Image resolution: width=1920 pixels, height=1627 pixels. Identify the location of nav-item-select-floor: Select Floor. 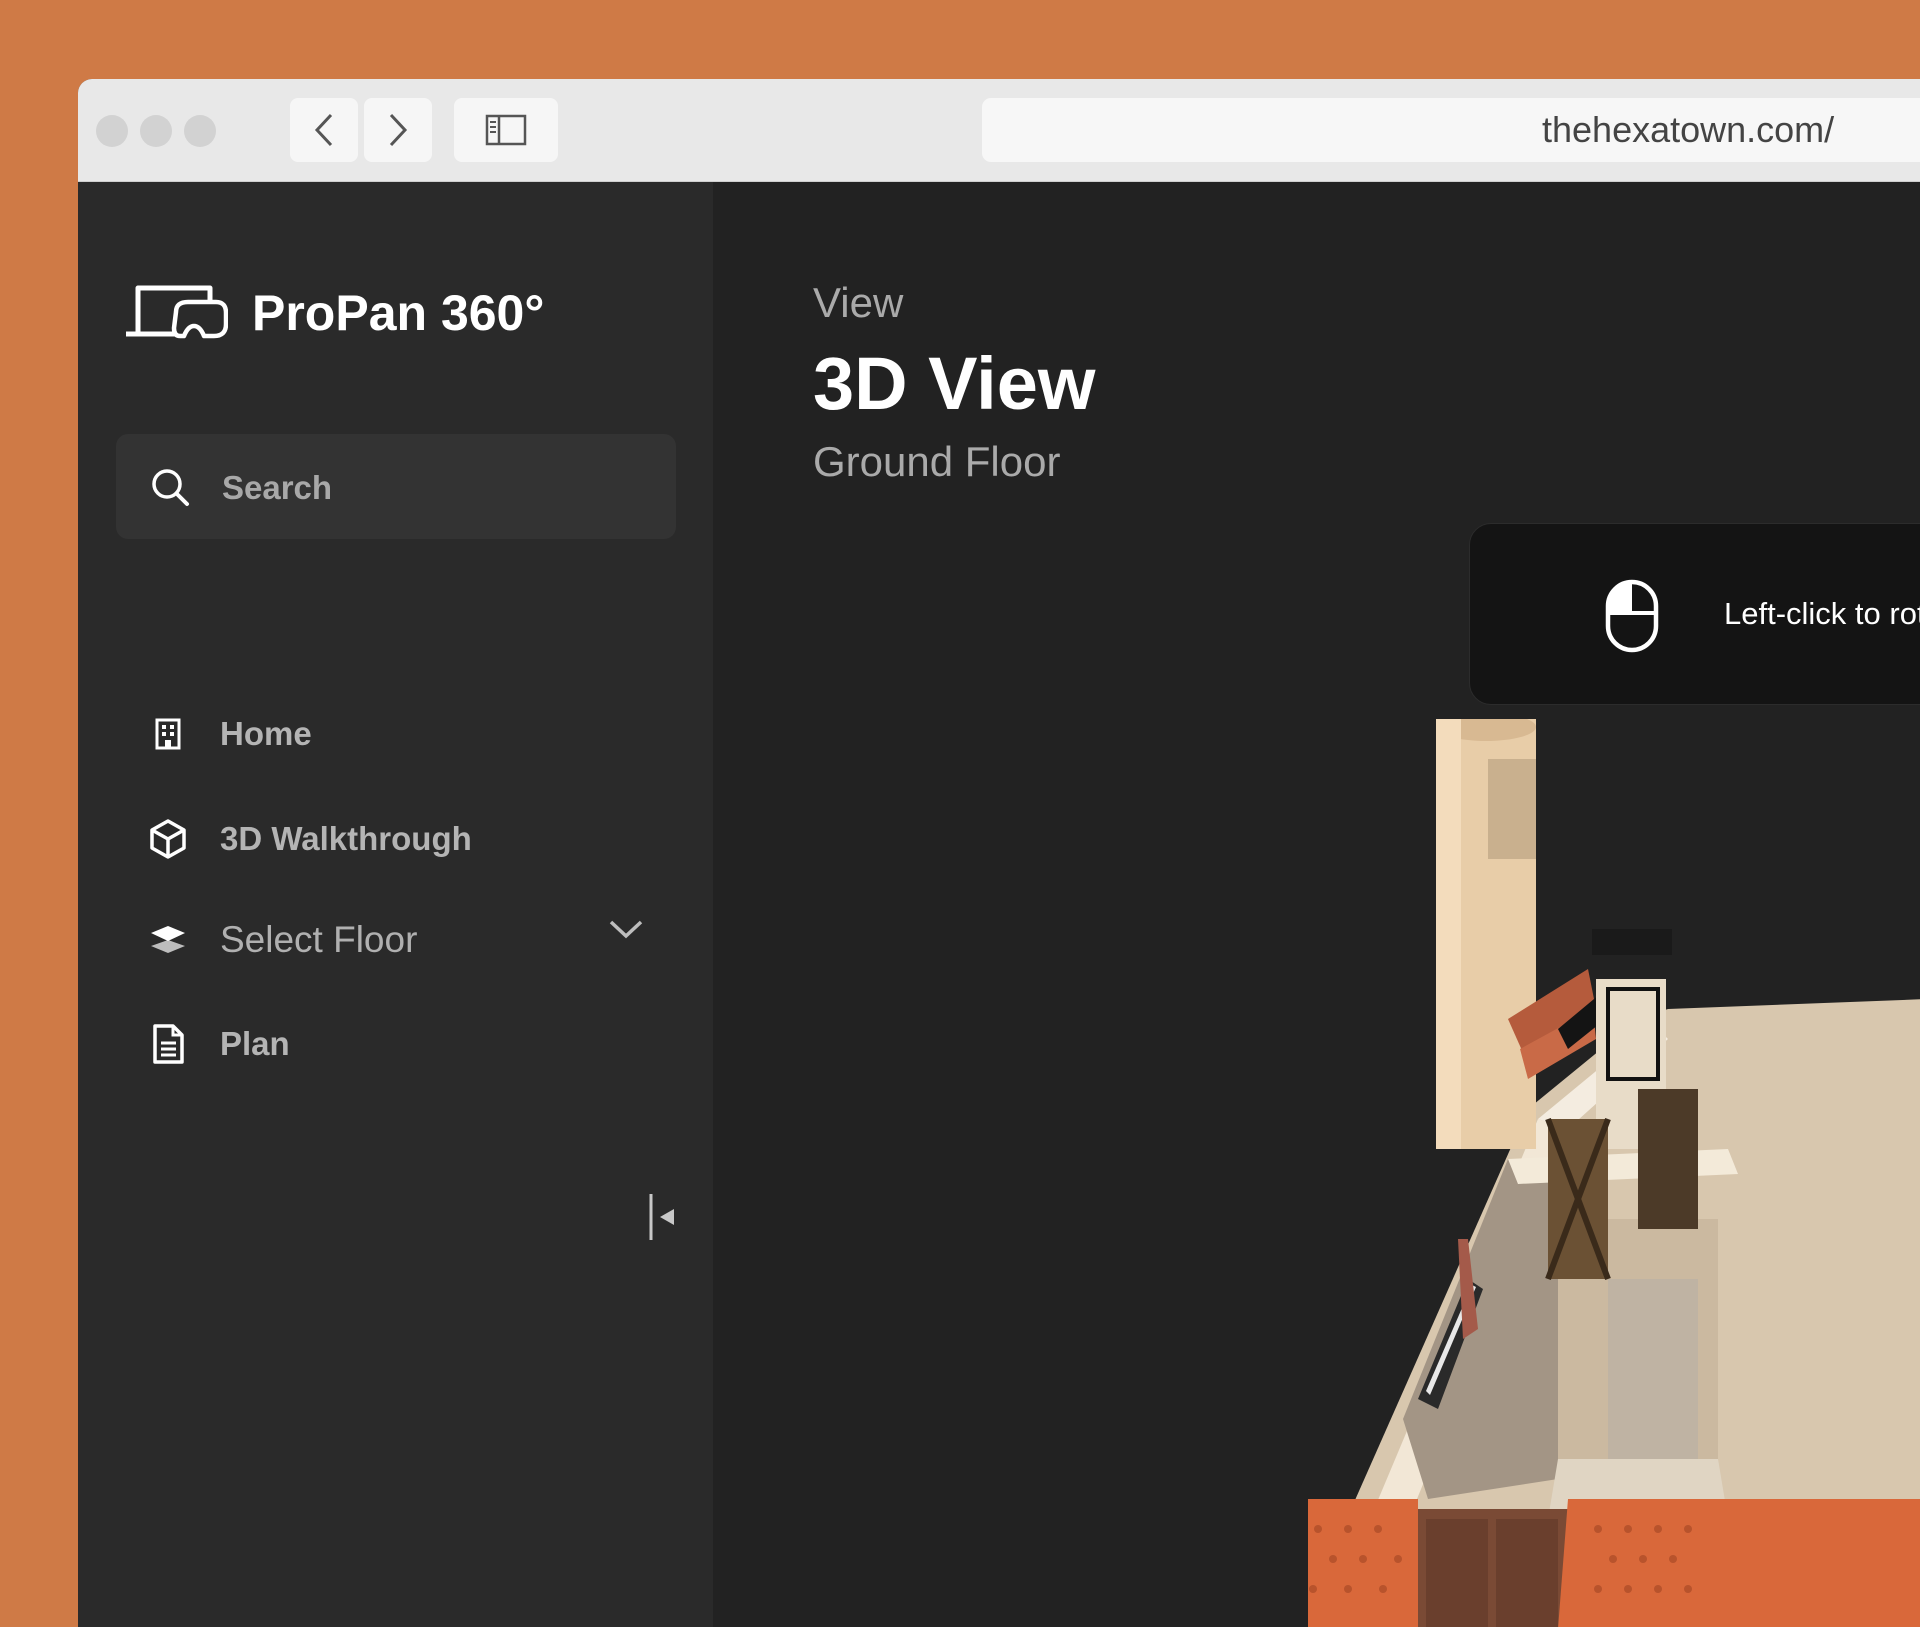
(280, 940).